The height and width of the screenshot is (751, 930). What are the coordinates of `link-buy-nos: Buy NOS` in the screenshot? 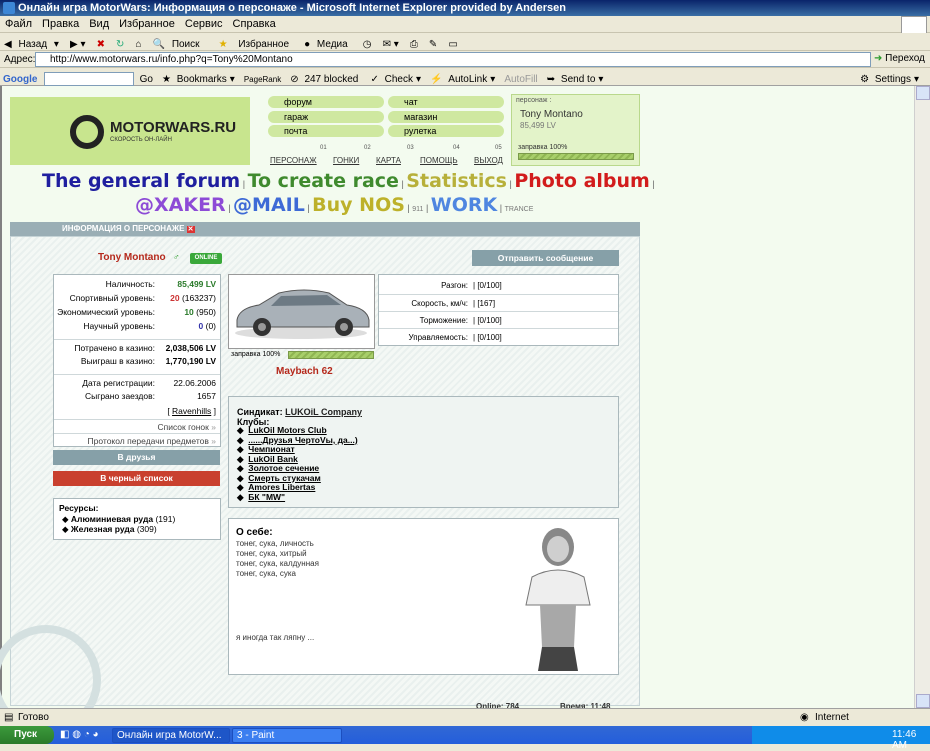 It's located at (358, 205).